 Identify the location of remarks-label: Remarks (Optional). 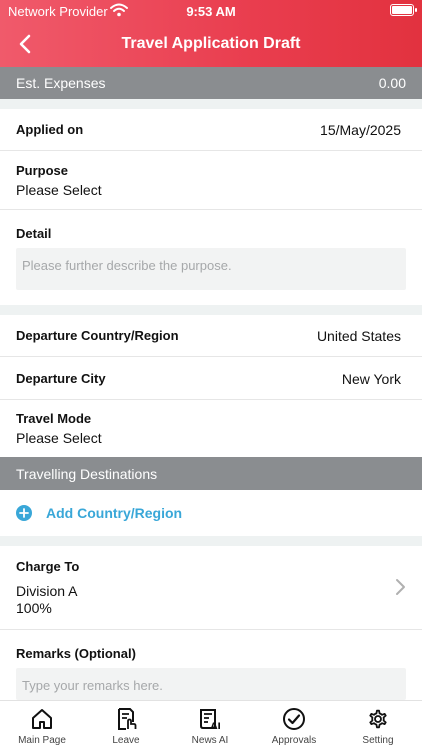
(76, 653).